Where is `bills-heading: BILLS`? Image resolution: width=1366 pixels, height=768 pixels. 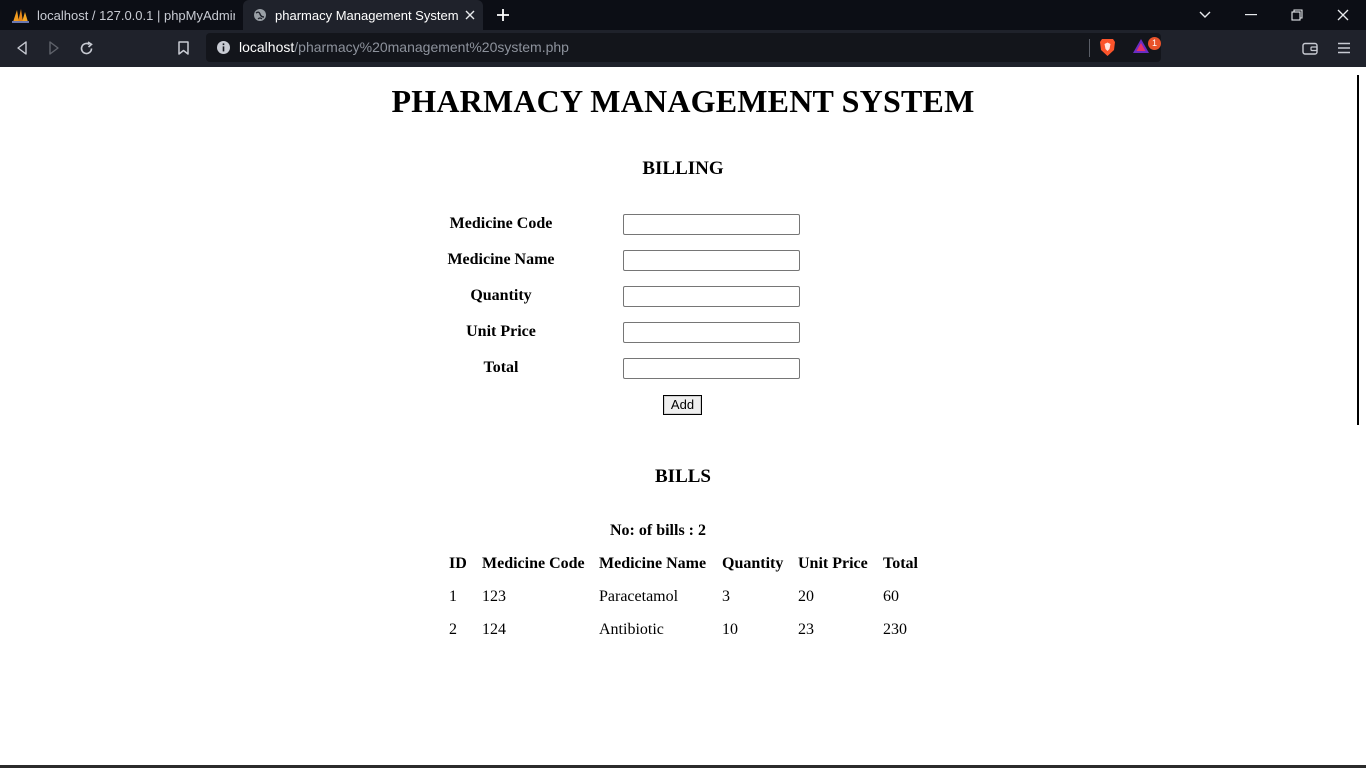
bills-heading: BILLS is located at coordinates (683, 476).